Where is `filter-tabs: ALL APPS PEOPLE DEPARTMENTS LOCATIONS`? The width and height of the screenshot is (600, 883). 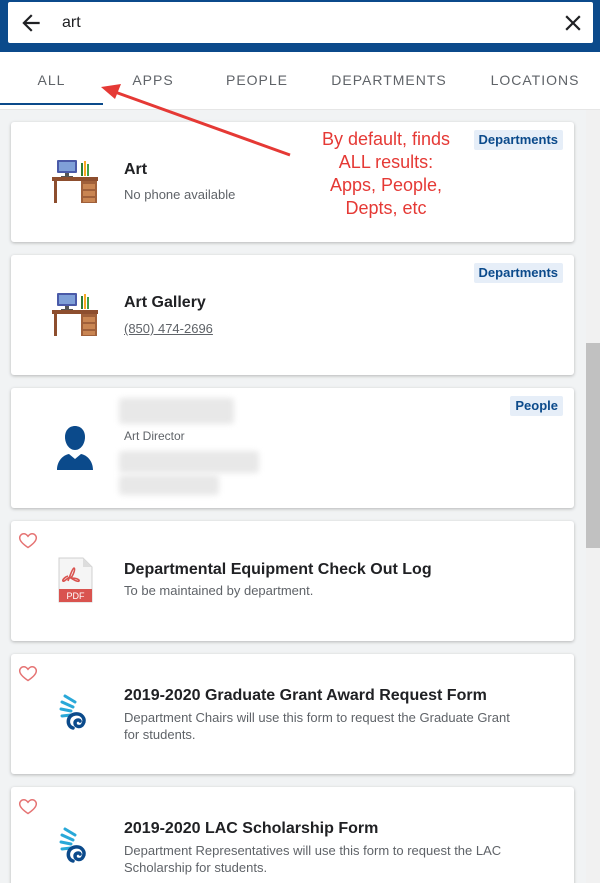
filter-tabs: ALL APPS PEOPLE DEPARTMENTS LOCATIONS is located at coordinates (300, 81).